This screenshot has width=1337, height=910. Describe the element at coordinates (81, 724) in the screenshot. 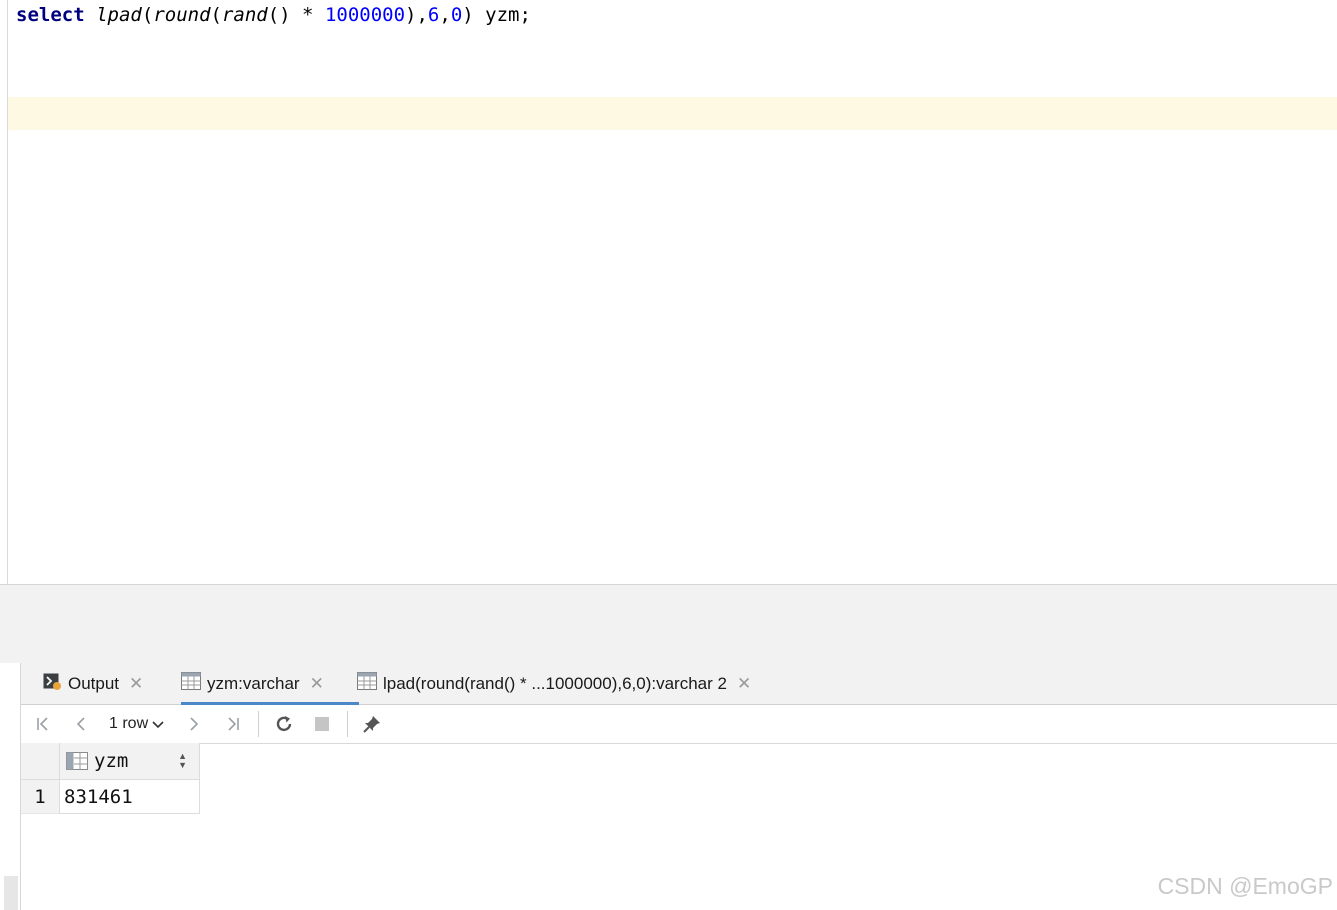

I see `prev-page-icon` at that location.